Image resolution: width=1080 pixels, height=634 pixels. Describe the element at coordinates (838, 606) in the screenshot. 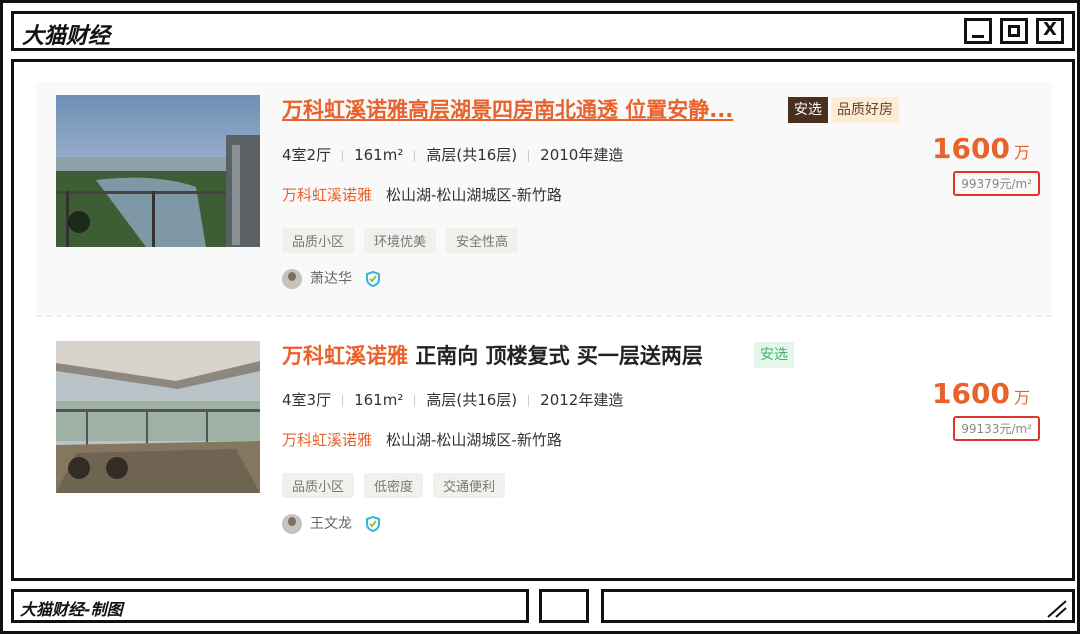

I see `footer-status-box` at that location.